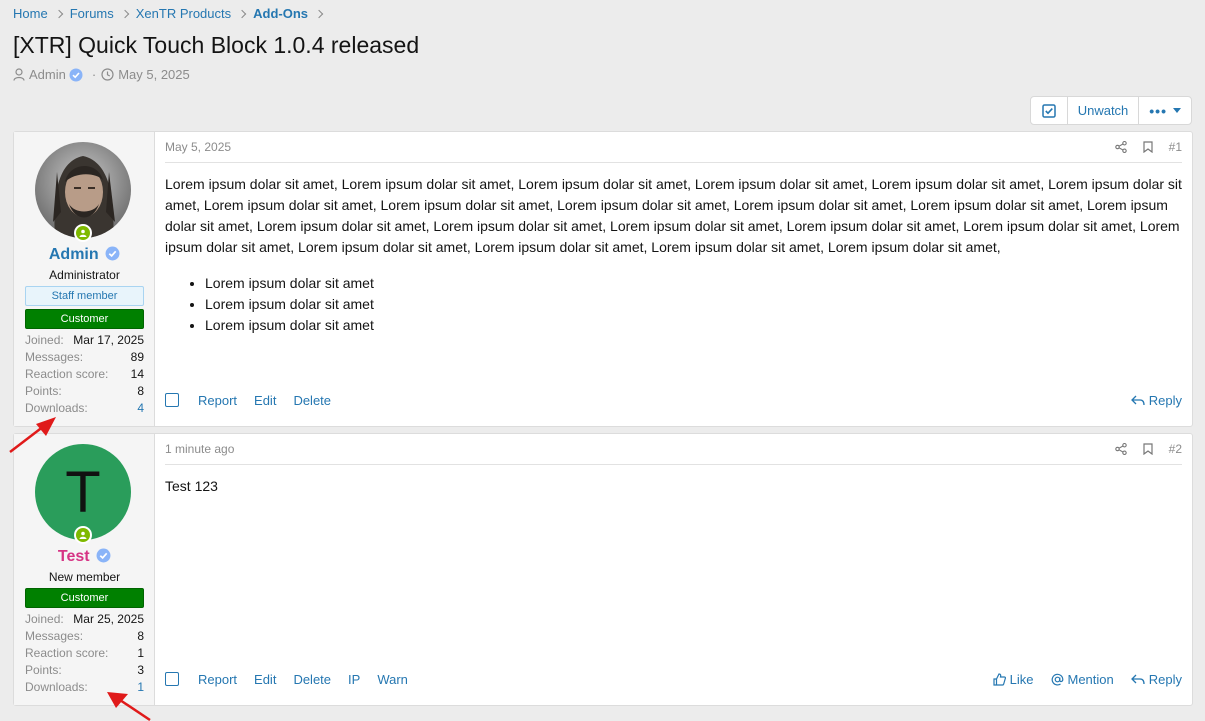  What do you see at coordinates (673, 147) in the screenshot?
I see `message-header: May 5, 2025 #1` at bounding box center [673, 147].